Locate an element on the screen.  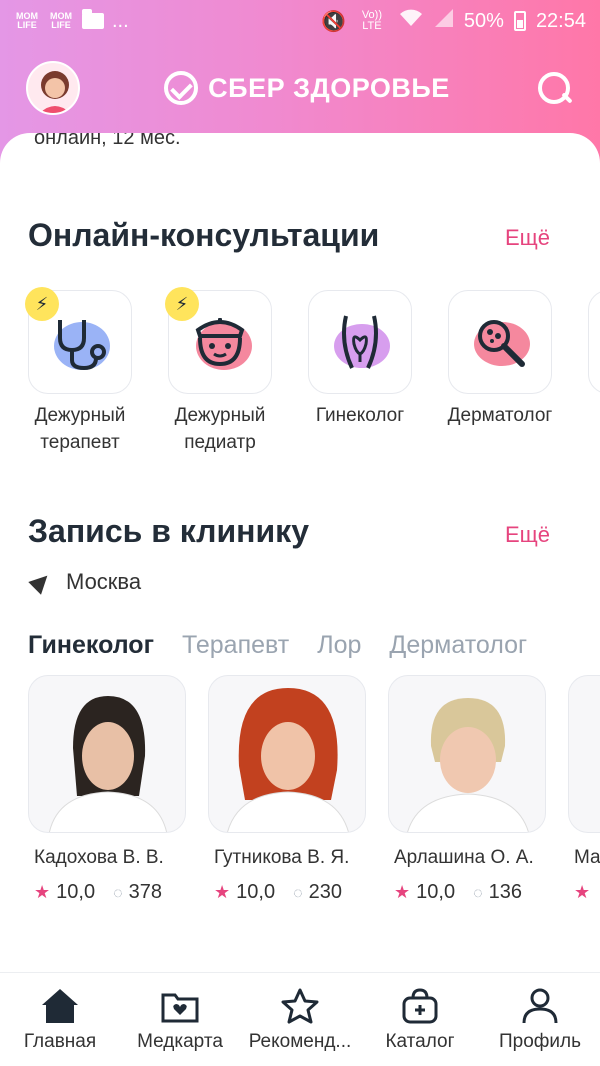
dermatology-icon is located at coordinates (502, 343).